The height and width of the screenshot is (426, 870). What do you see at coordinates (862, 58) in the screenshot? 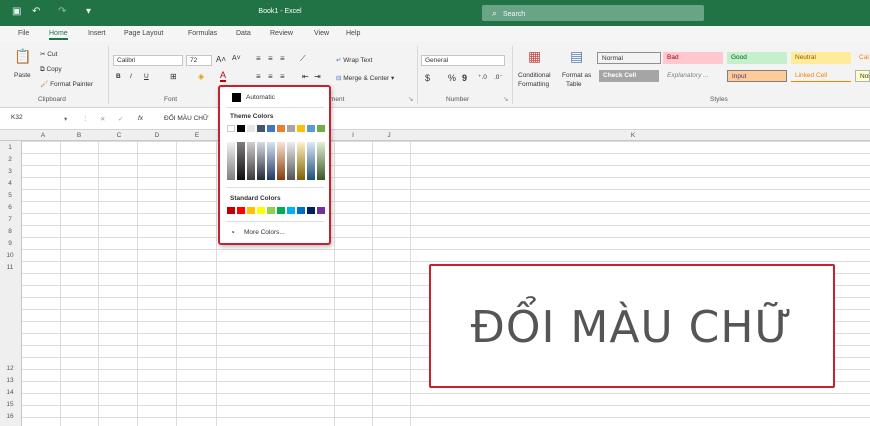
I see `style-calculation: Cal` at bounding box center [862, 58].